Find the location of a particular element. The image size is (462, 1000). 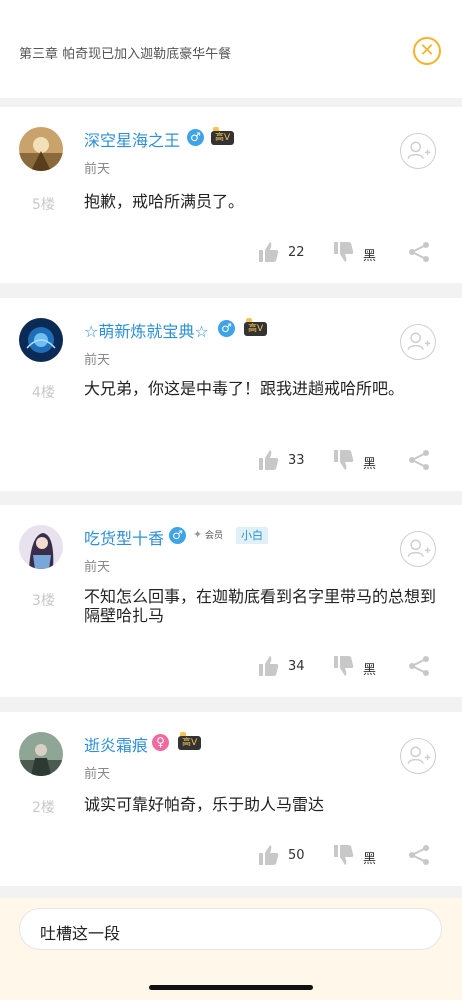

username: ☆萌新炼就宝典☆ is located at coordinates (146, 330).